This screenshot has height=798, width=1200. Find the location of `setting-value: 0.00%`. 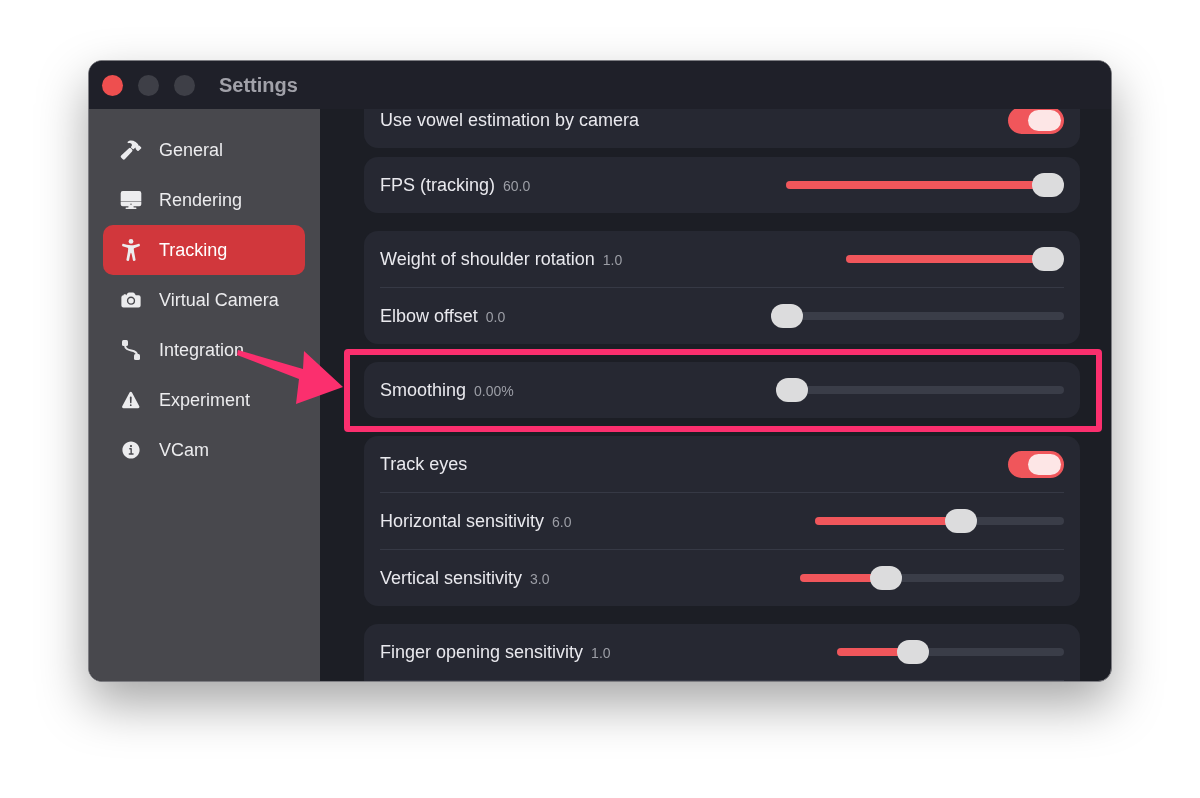

setting-value: 0.00% is located at coordinates (494, 391).